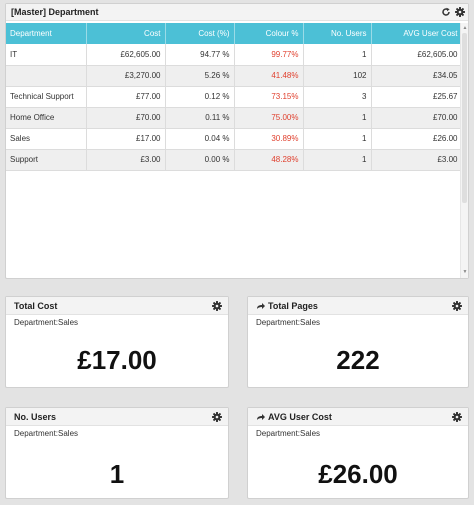  Describe the element at coordinates (55, 12) in the screenshot. I see `panel-title: [Master] Department` at that location.